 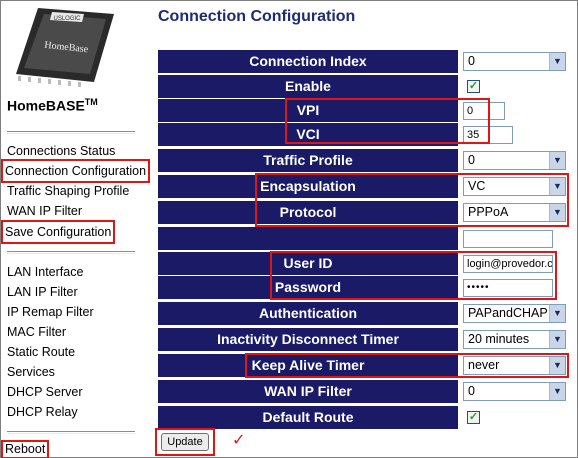 I want to click on blank-cell, so click(x=514, y=238).